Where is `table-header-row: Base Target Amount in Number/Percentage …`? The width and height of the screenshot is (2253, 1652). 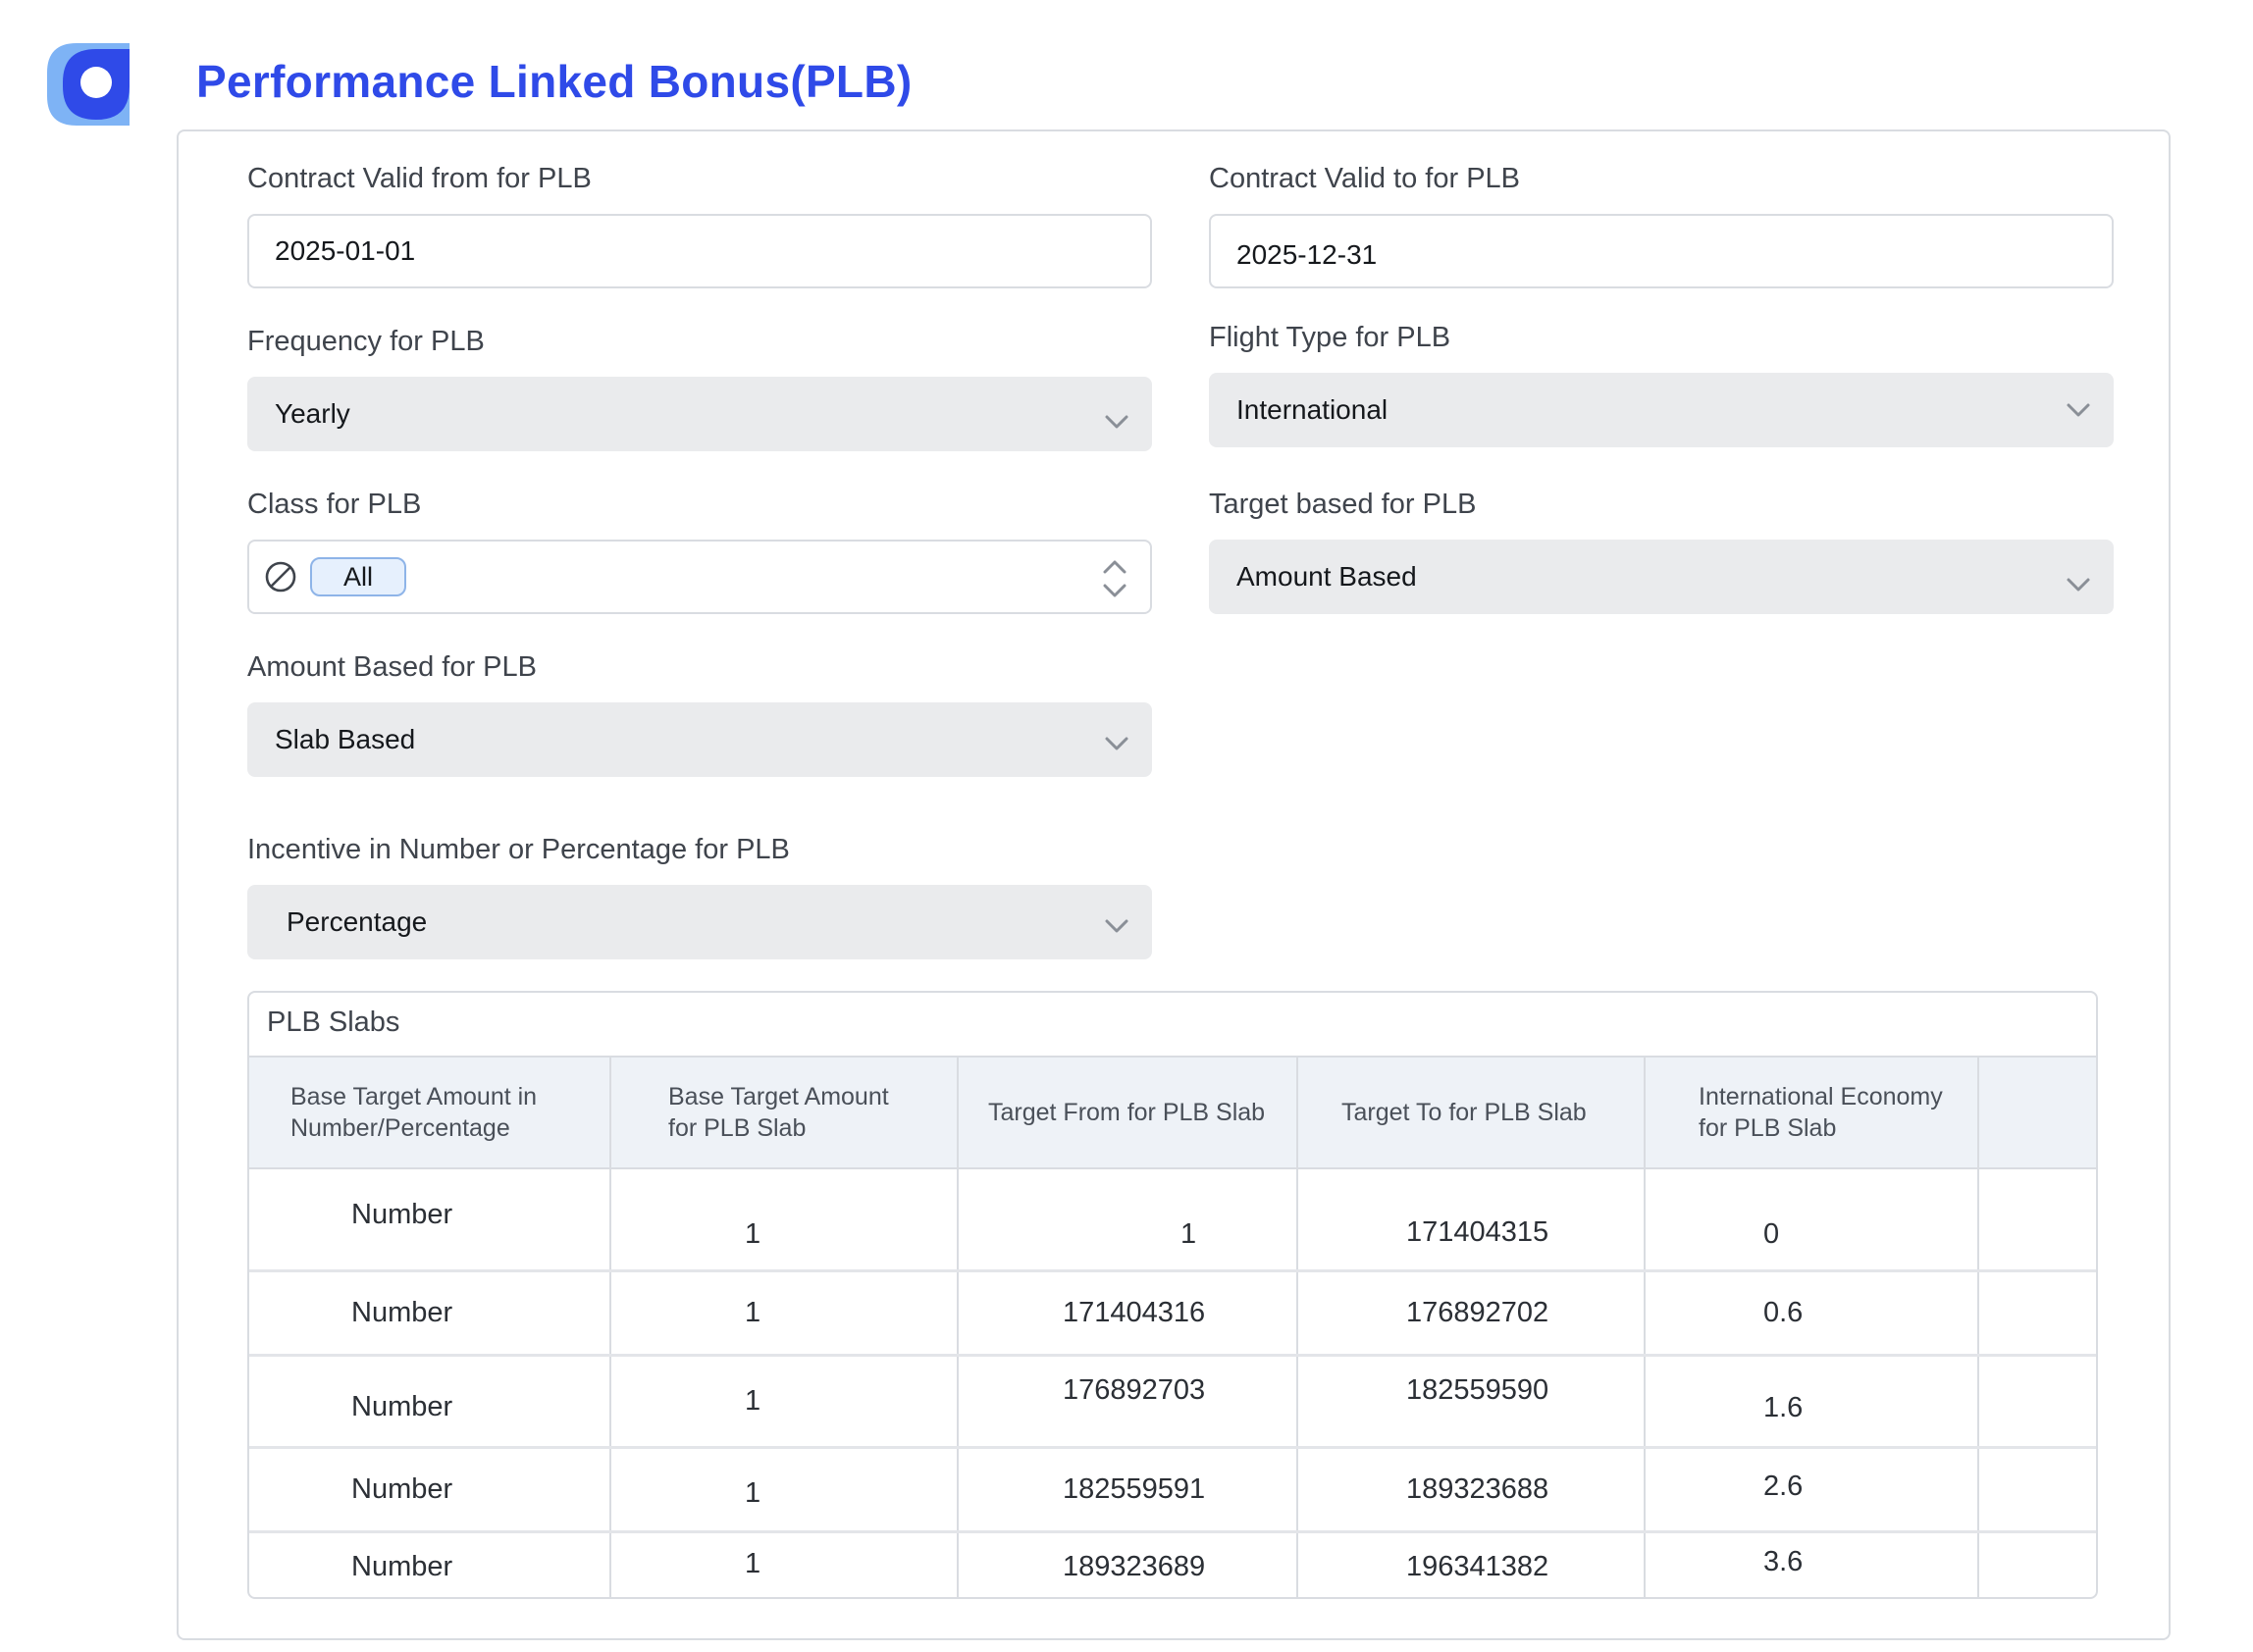 table-header-row: Base Target Amount in Number/Percentage … is located at coordinates (1172, 1112).